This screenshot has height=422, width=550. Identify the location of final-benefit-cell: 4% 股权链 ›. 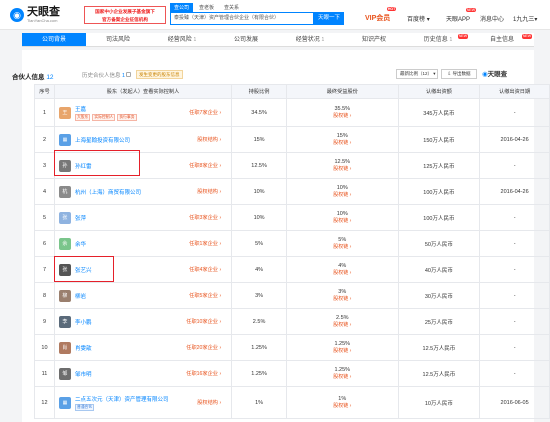
(342, 269).